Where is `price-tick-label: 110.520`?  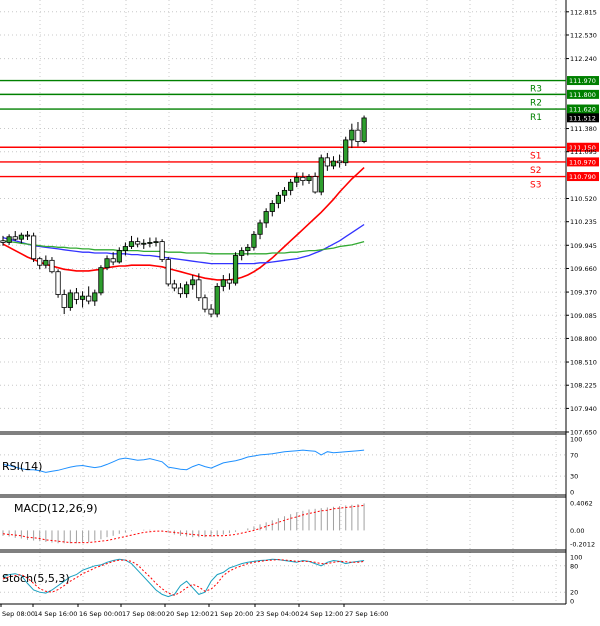 price-tick-label: 110.520 is located at coordinates (583, 199).